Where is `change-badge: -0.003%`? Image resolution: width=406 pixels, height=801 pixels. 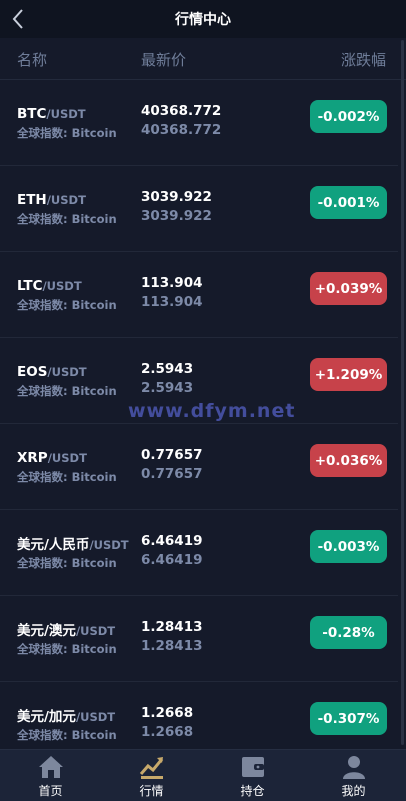
change-badge: -0.003% is located at coordinates (348, 546).